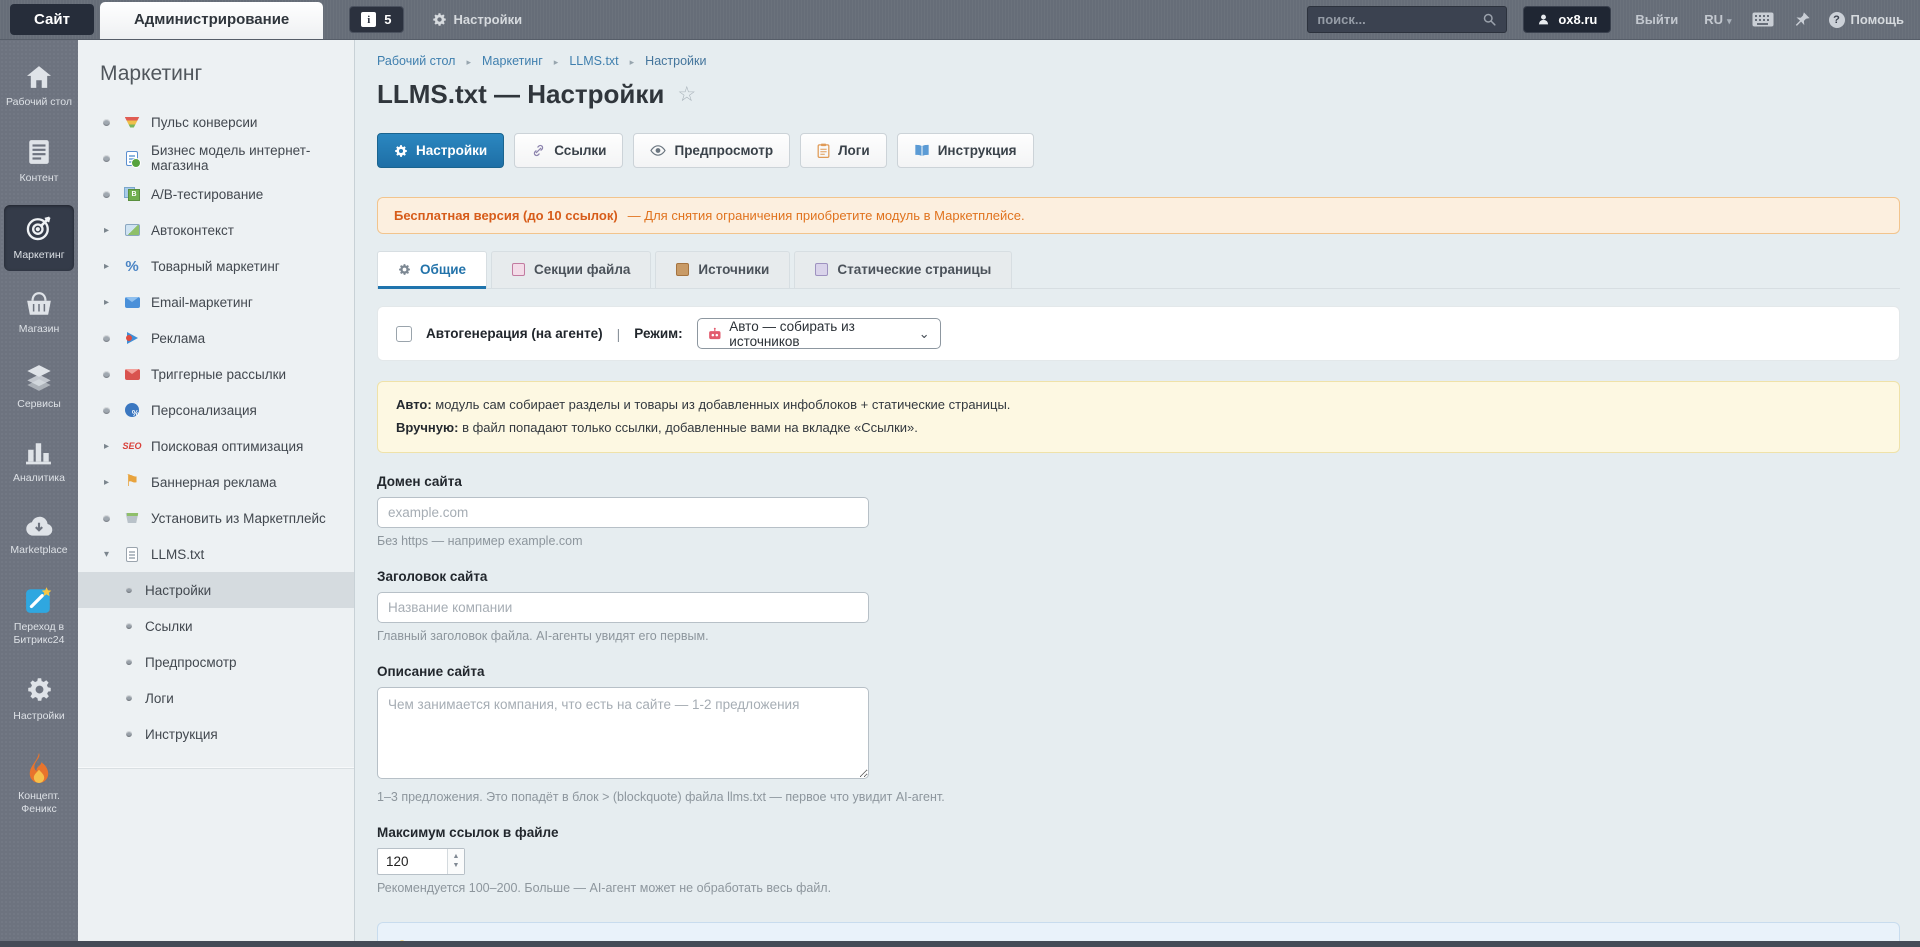 The width and height of the screenshot is (1920, 947). What do you see at coordinates (216, 482) in the screenshot?
I see `sidebar-item-banner-ads: ▸ Баннерная реклама` at bounding box center [216, 482].